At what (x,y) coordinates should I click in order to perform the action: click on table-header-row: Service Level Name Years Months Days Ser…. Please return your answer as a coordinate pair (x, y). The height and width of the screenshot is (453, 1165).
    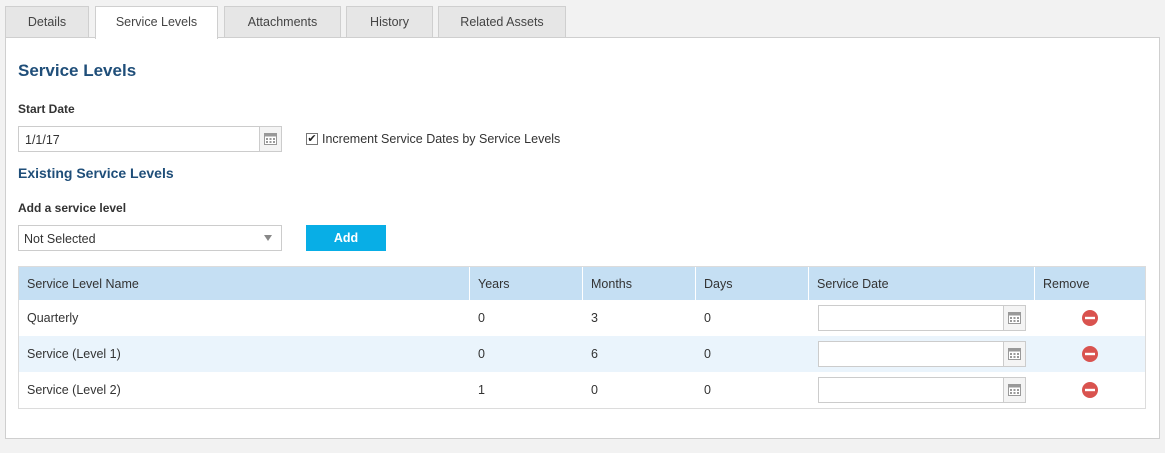
    Looking at the image, I should click on (582, 283).